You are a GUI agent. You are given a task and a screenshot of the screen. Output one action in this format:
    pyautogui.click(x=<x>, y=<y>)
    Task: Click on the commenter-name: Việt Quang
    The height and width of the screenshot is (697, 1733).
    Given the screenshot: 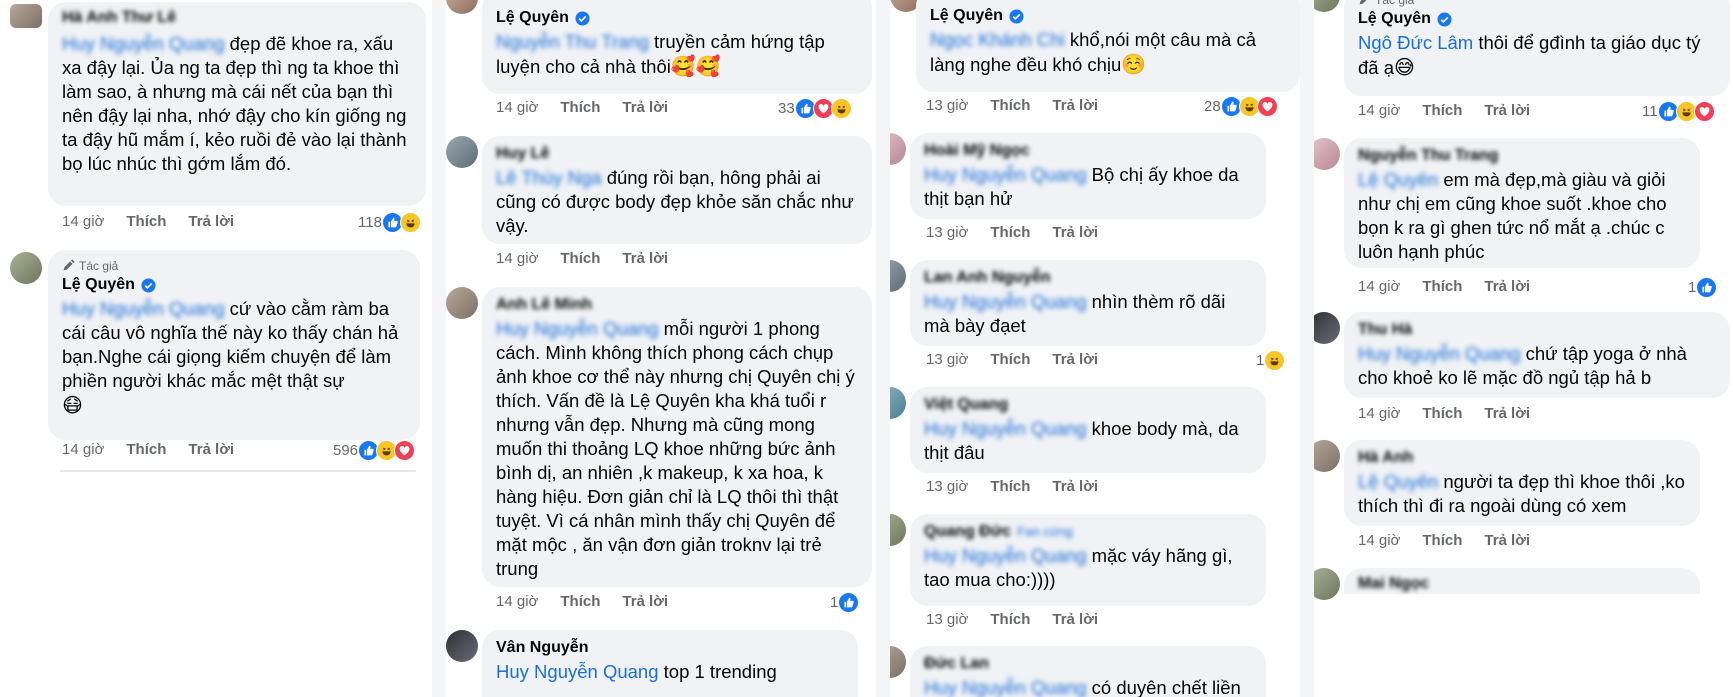 What is the action you would take?
    pyautogui.click(x=1088, y=405)
    